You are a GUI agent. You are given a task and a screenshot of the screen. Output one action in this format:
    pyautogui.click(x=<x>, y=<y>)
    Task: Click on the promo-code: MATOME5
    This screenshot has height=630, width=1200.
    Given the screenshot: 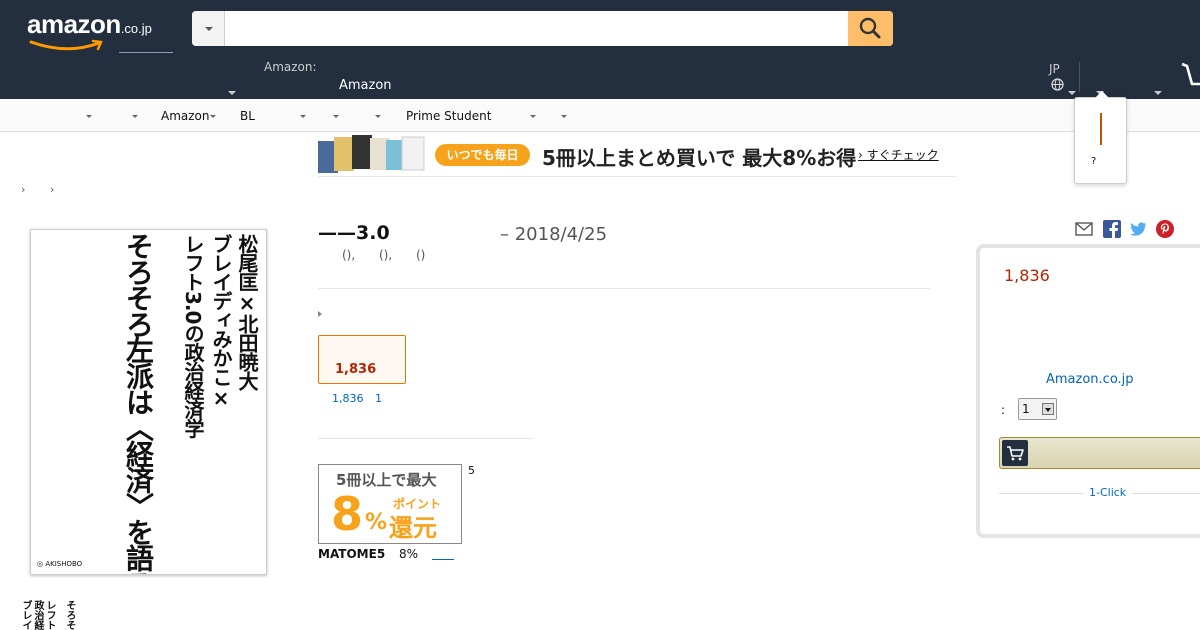 What is the action you would take?
    pyautogui.click(x=352, y=554)
    